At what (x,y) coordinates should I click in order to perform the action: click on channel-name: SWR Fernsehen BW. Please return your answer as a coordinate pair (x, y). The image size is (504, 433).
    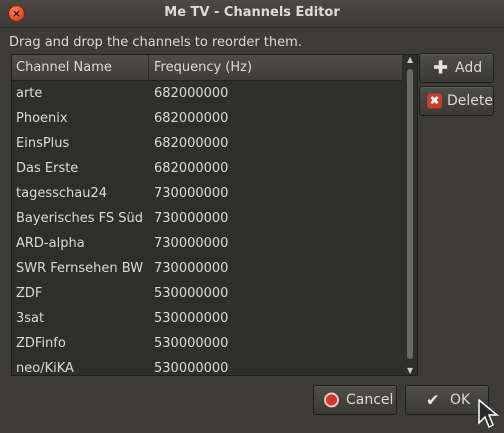
    Looking at the image, I should click on (80, 268).